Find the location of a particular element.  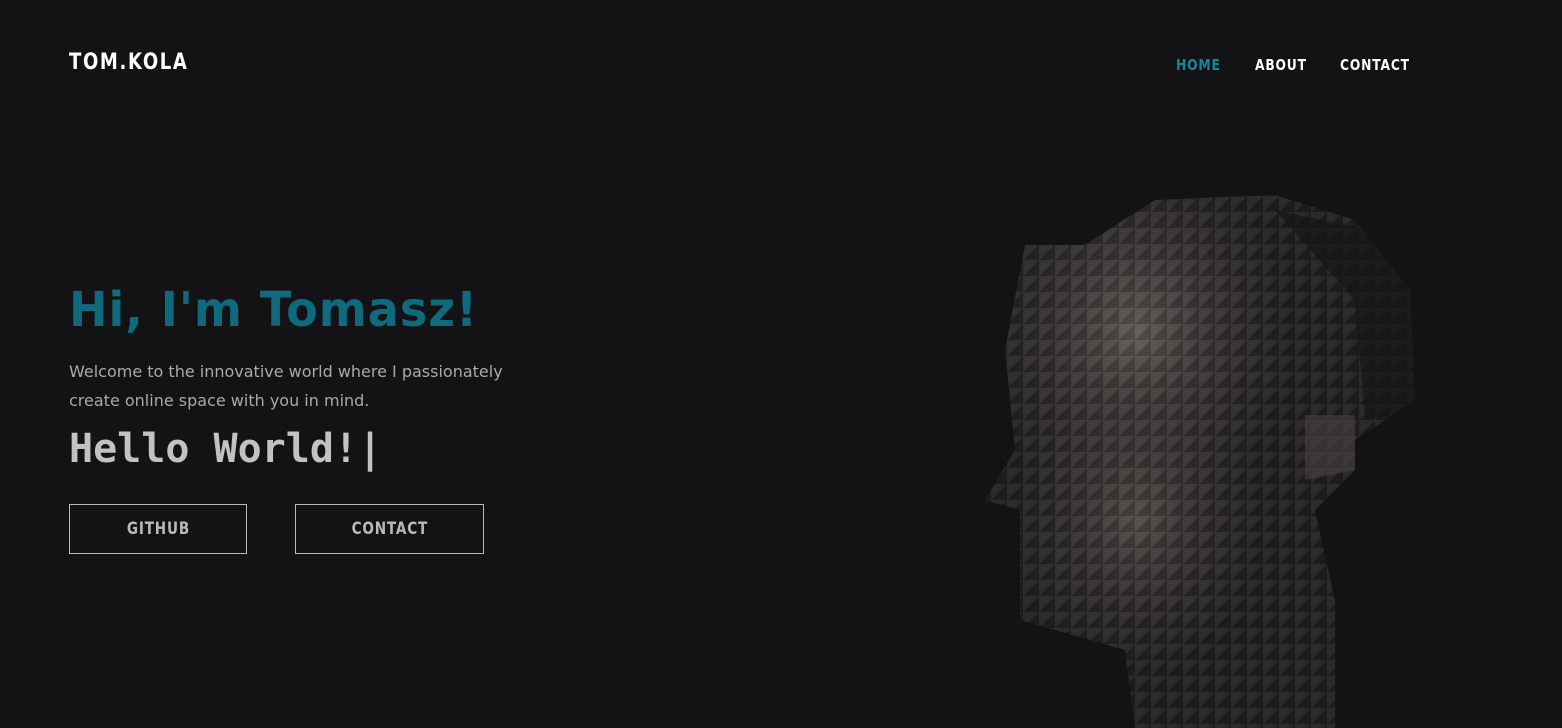

nav-contact-link: CONTACT is located at coordinates (1374, 65).